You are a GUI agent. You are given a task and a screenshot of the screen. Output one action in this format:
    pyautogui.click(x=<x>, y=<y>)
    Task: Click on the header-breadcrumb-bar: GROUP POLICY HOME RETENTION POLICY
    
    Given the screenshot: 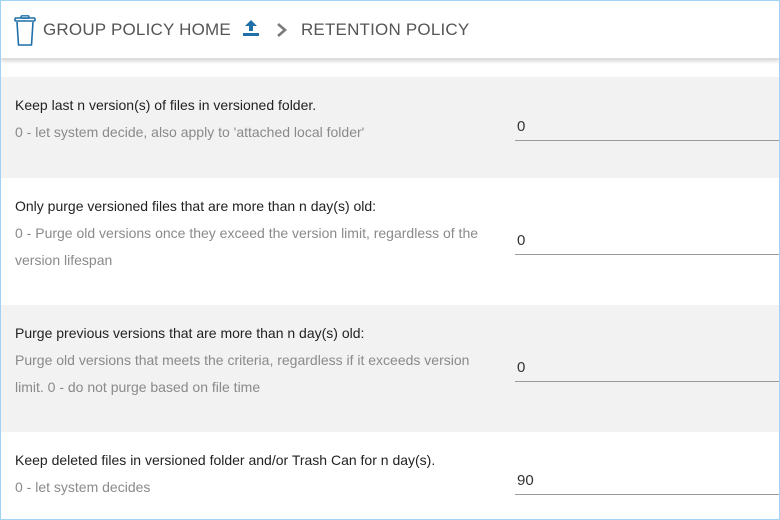 What is the action you would take?
    pyautogui.click(x=390, y=30)
    